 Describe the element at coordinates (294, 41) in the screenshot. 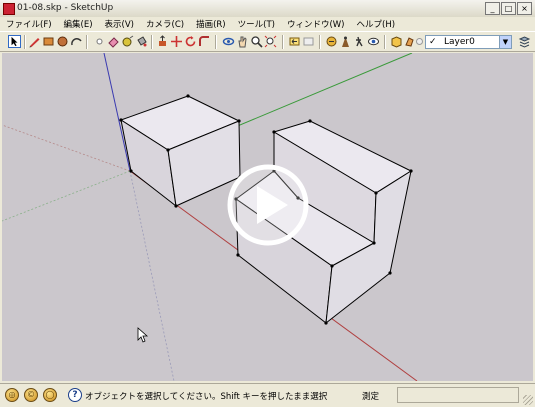

I see `previous-view-icon` at that location.